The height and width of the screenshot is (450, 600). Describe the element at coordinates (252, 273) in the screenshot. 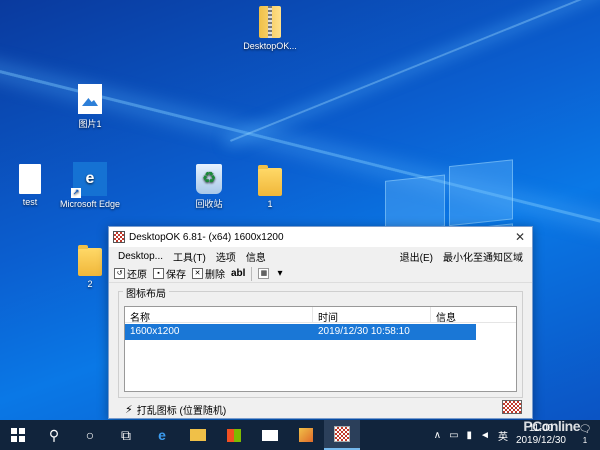

I see `toolbar-separator` at that location.